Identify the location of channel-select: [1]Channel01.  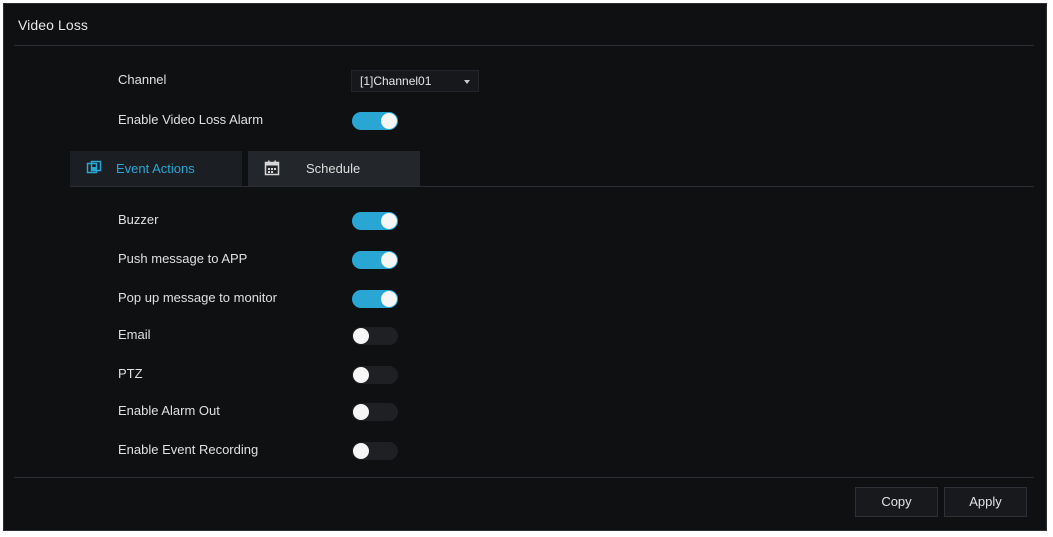
(415, 81).